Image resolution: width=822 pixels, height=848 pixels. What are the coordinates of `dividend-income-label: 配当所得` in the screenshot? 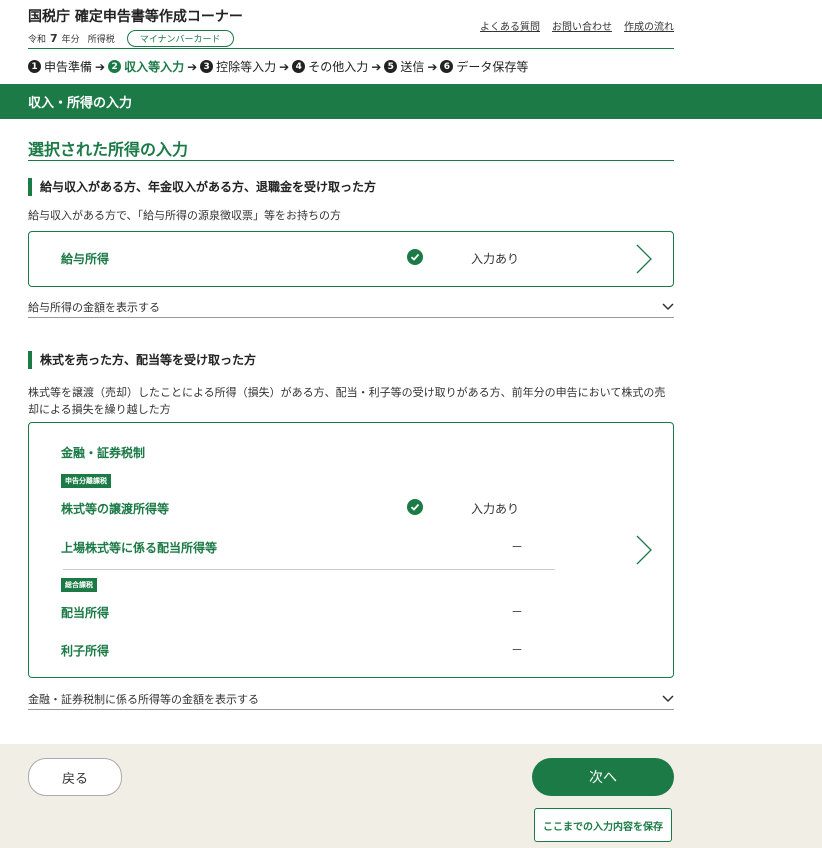 It's located at (85, 613).